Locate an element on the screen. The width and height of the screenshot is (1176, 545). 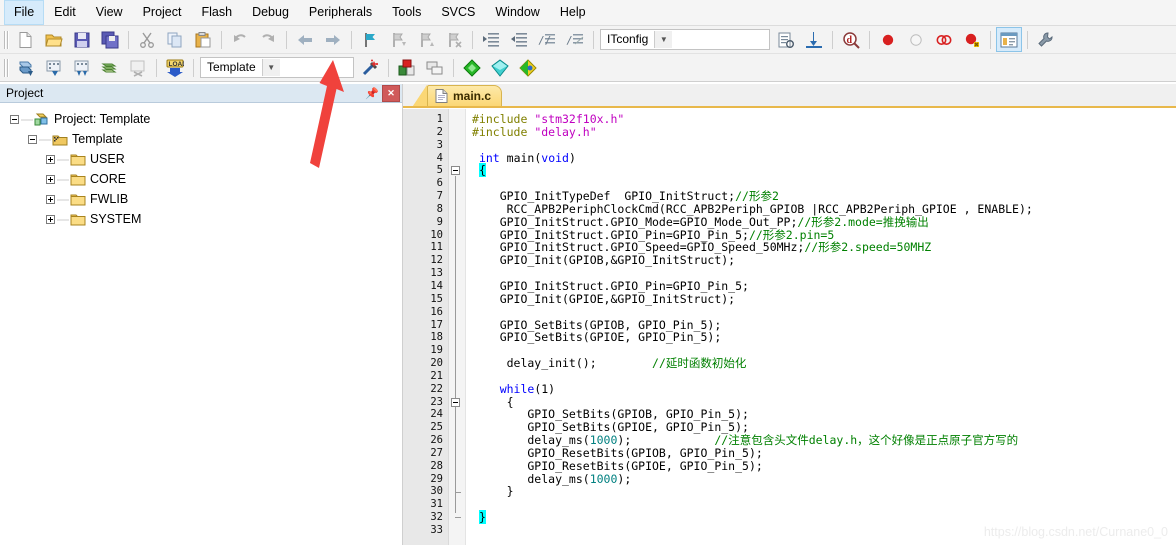
undo-icon is located at coordinates (240, 39).